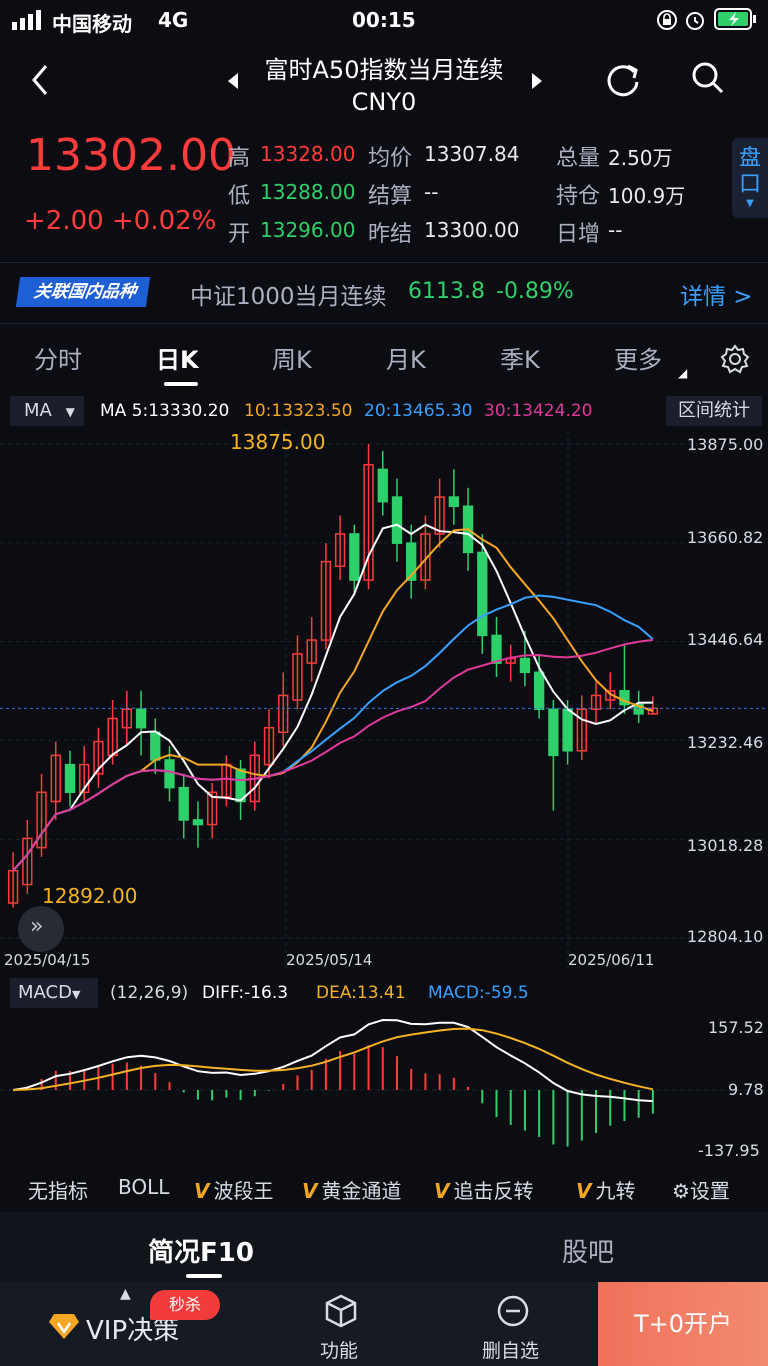 The width and height of the screenshot is (768, 1366). Describe the element at coordinates (749, 171) in the screenshot. I see `pankou-label: 盘口` at that location.